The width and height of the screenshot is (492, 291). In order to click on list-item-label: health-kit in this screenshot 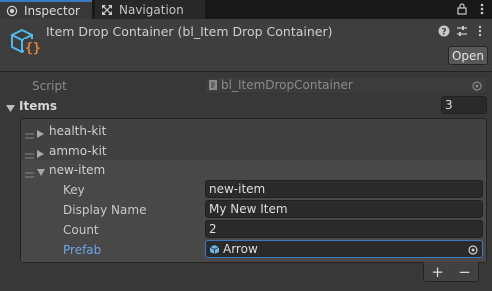, I will do `click(78, 131)`.